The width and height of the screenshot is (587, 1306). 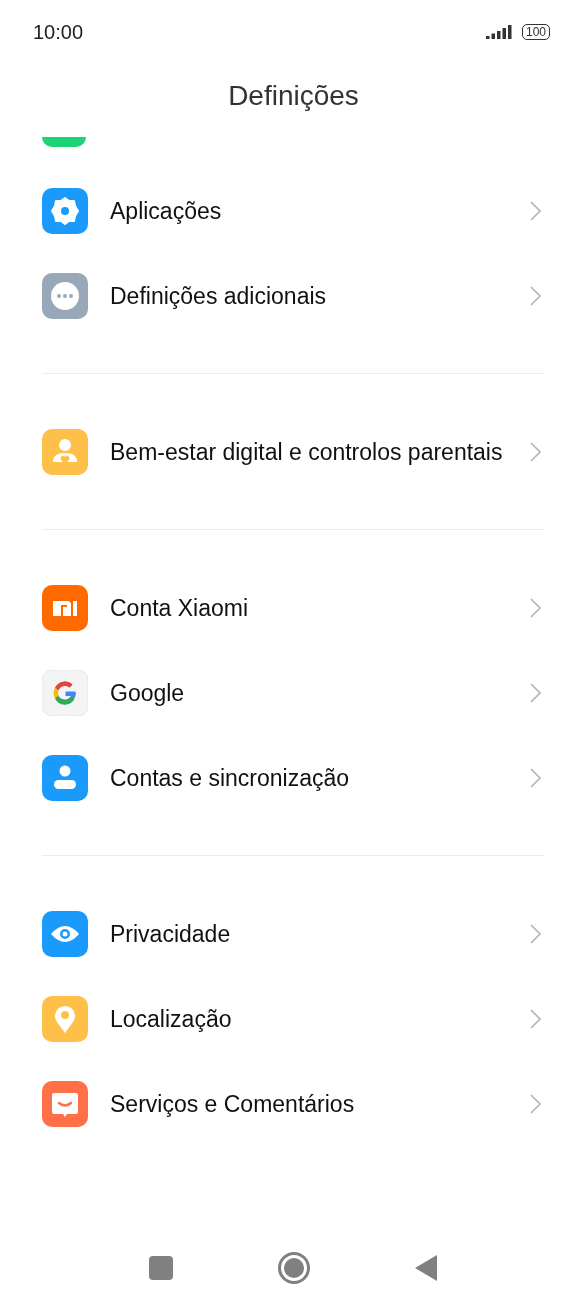 What do you see at coordinates (64, 142) in the screenshot?
I see `scrolled-icon` at bounding box center [64, 142].